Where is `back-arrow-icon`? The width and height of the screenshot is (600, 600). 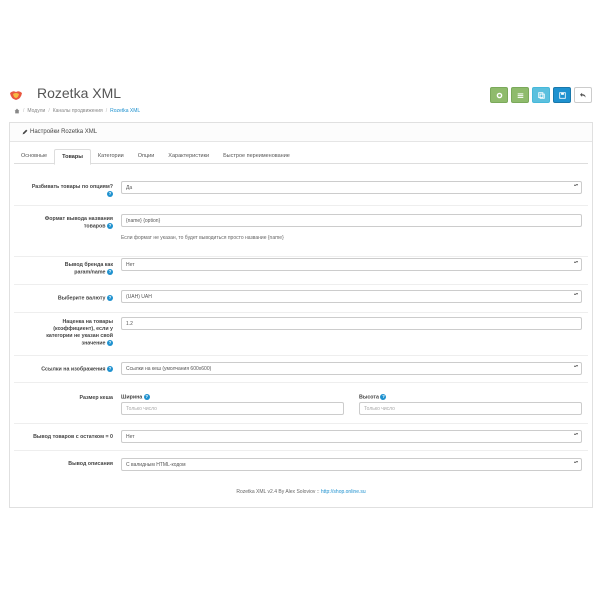 back-arrow-icon is located at coordinates (582, 95).